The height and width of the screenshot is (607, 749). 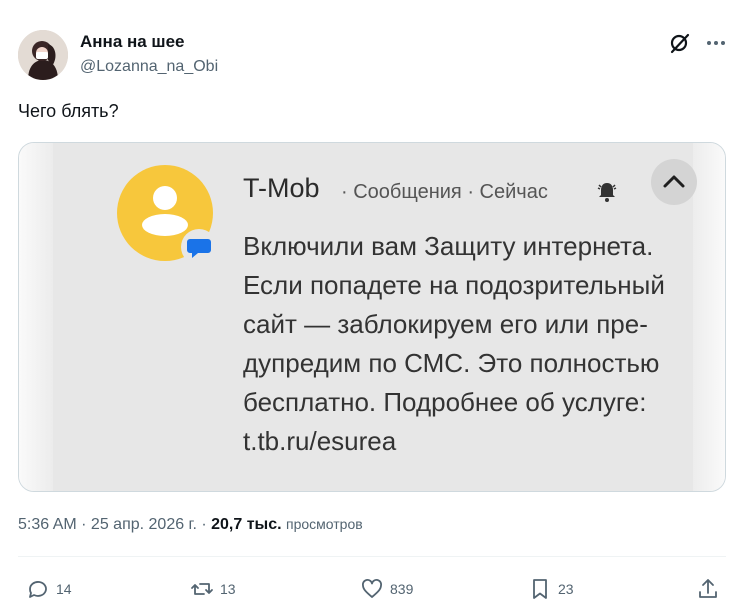 I want to click on bookmark-count: 23, so click(x=566, y=589).